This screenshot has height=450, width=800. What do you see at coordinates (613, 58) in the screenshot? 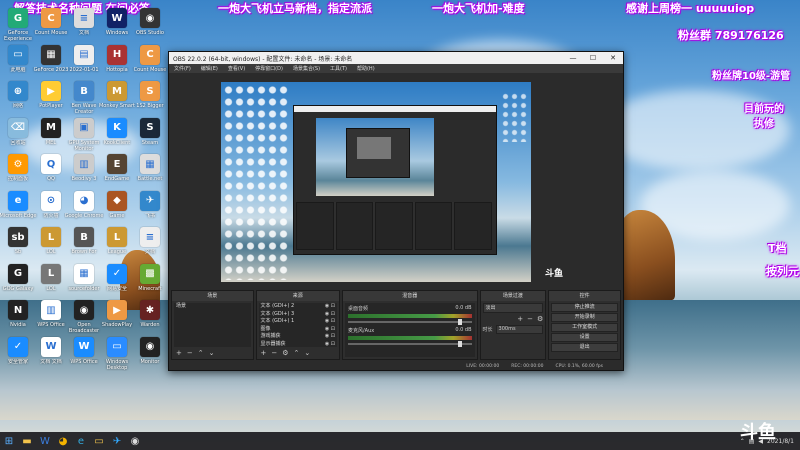
I see `close-icon: ✕` at bounding box center [613, 58].